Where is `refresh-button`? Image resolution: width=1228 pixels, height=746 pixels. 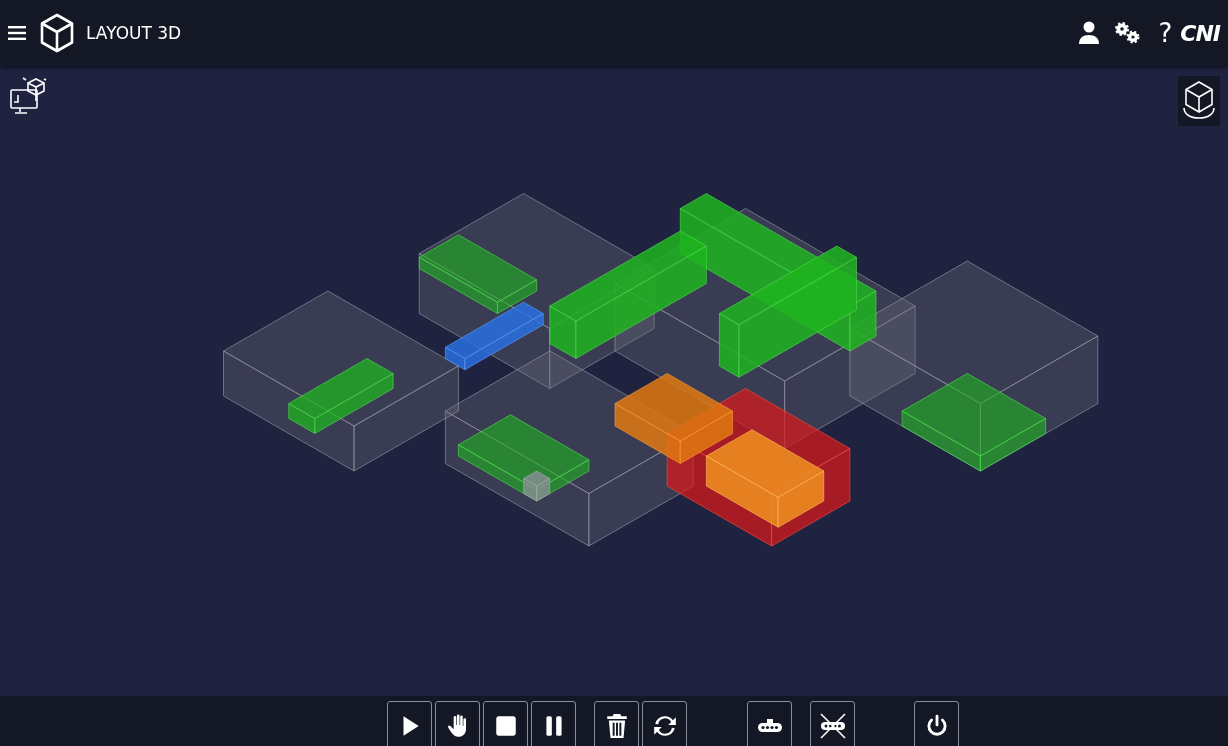
refresh-button is located at coordinates (664, 723).